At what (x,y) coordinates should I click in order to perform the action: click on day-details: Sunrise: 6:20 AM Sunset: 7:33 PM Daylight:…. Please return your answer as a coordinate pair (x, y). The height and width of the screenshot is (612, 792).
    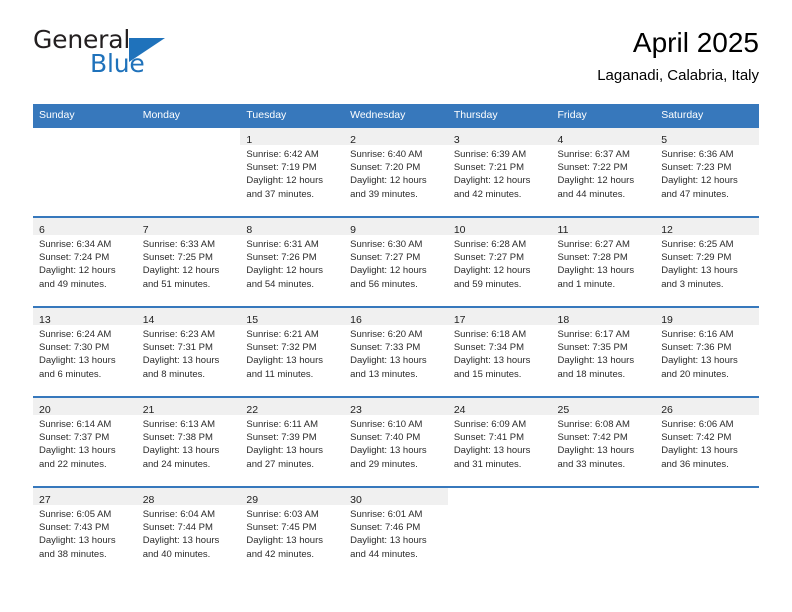
    Looking at the image, I should click on (396, 353).